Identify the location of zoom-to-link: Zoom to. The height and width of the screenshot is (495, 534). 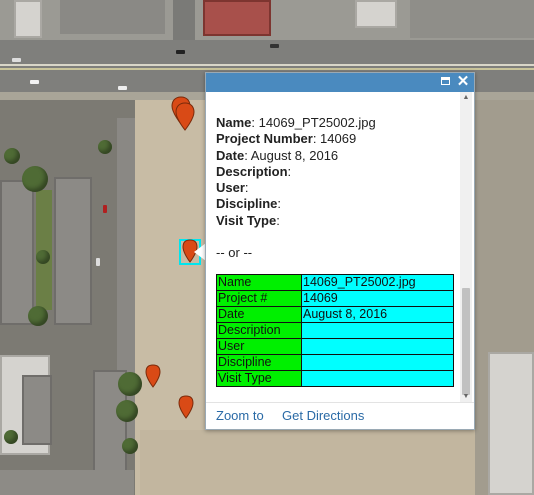
(240, 415).